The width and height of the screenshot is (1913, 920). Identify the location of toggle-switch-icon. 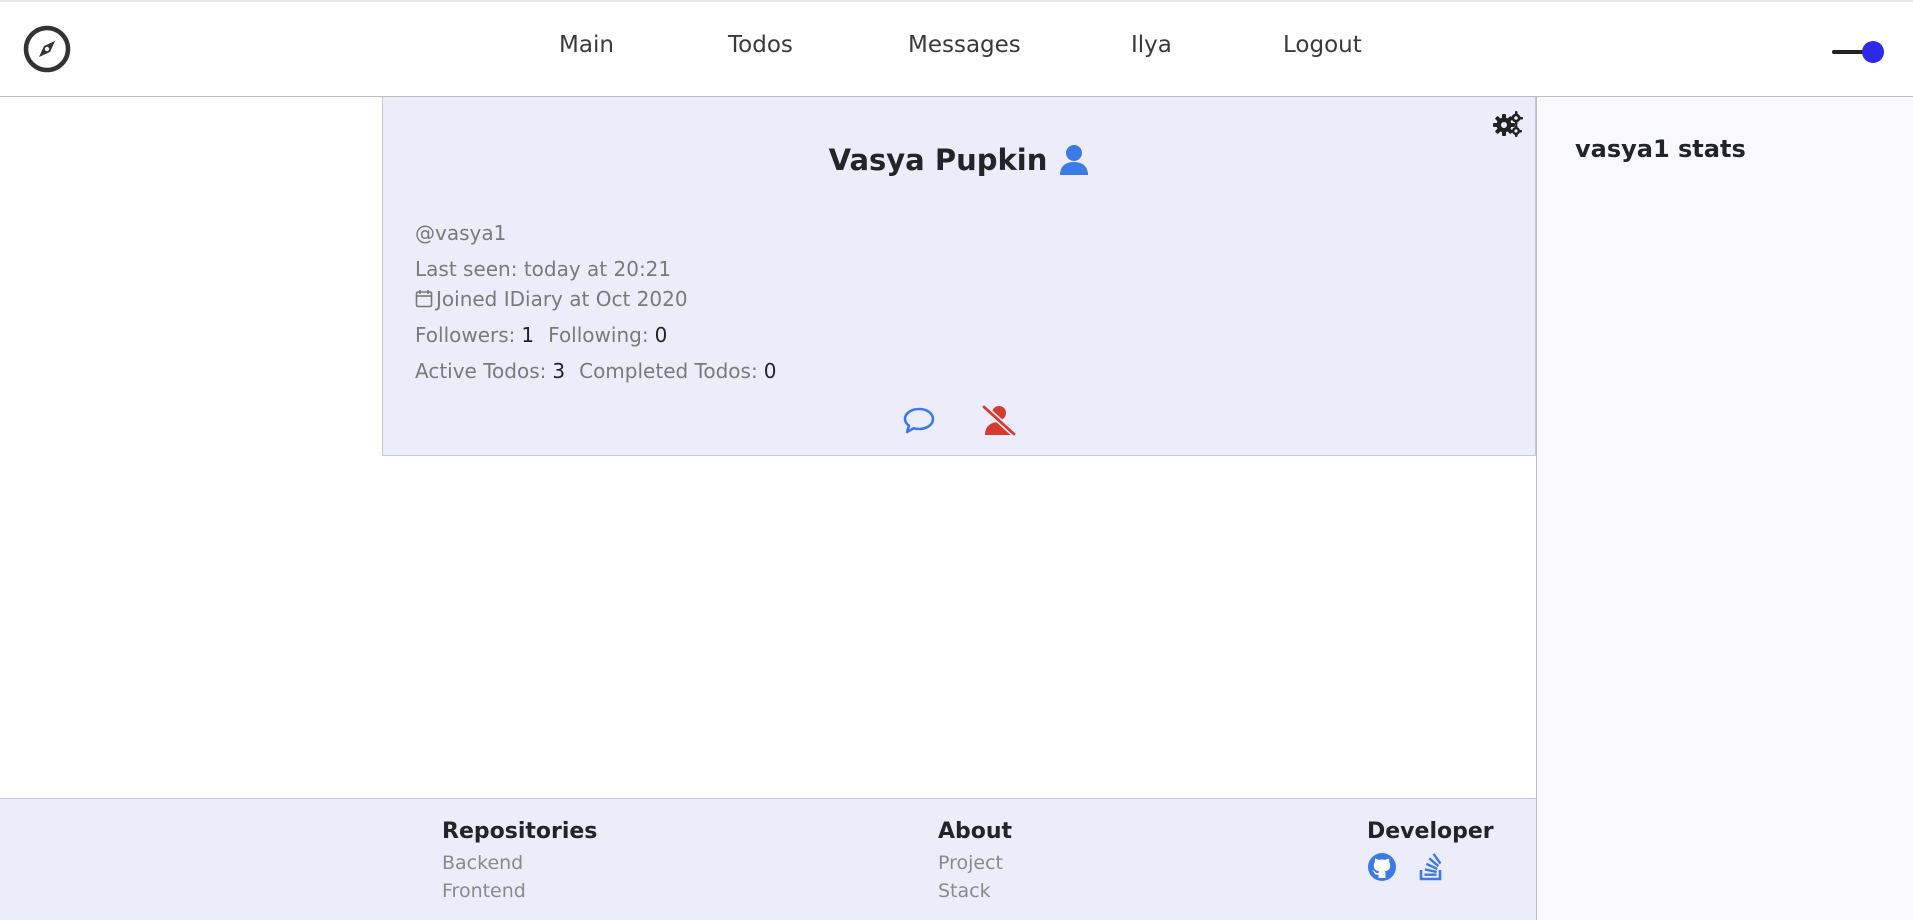
(1859, 52).